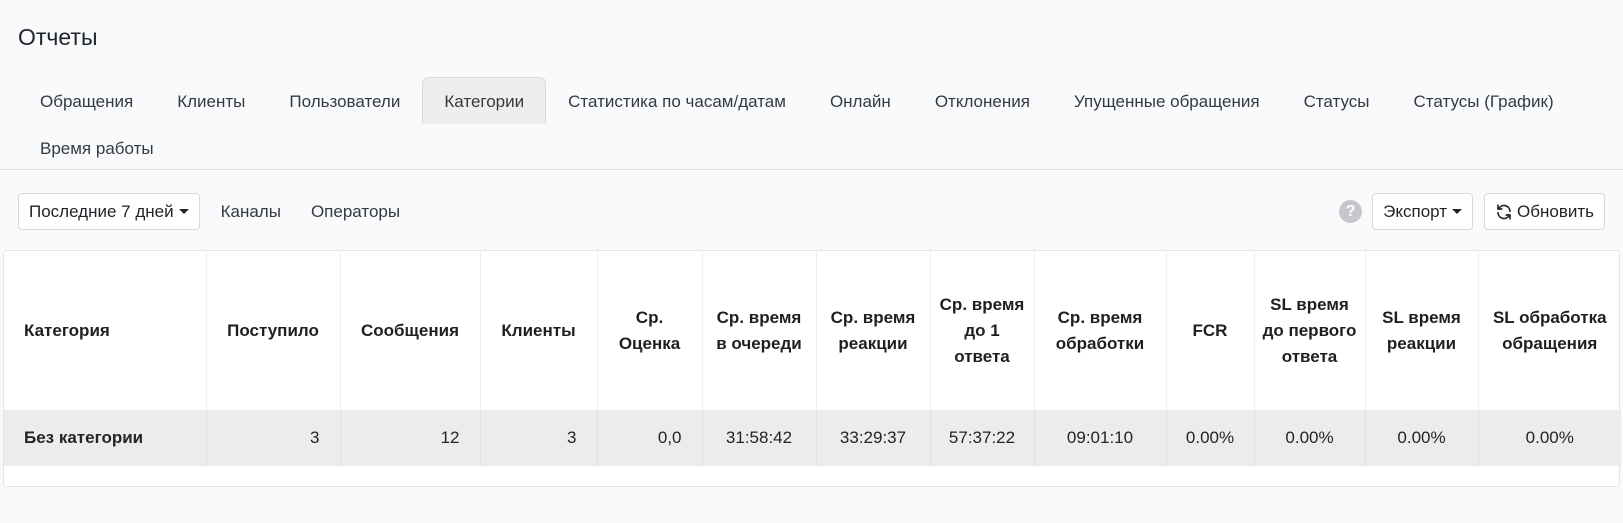 This screenshot has width=1623, height=523. I want to click on cell-avg-rating: 0,0, so click(650, 438).